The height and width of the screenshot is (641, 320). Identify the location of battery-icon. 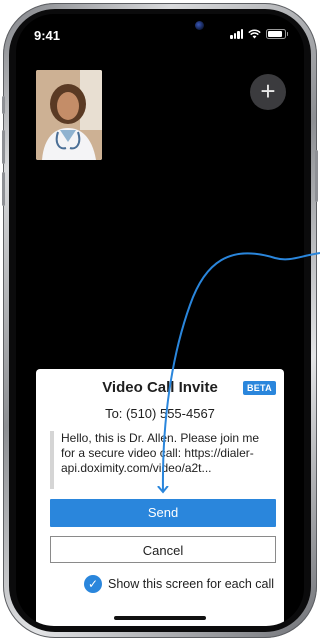
(277, 34).